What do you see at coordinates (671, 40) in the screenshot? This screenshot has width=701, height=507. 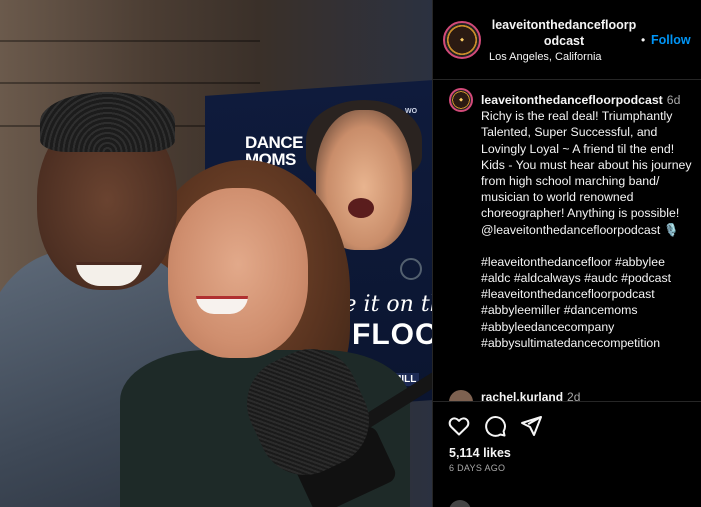 I see `follow-button: Follow` at bounding box center [671, 40].